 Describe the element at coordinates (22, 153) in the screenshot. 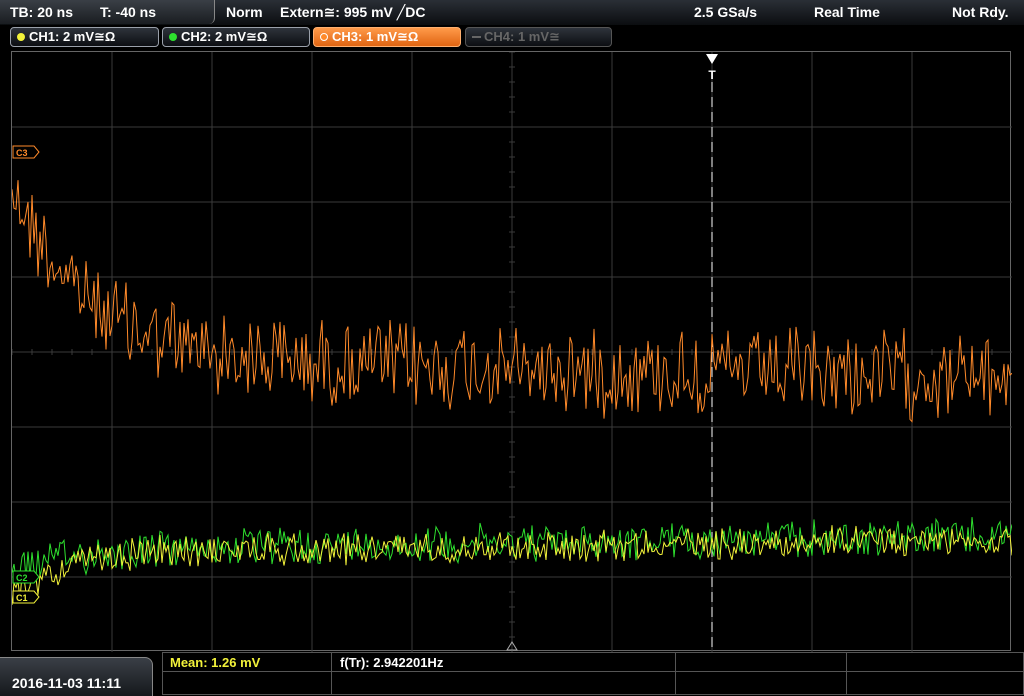

I see `ch3-marker-label: C3` at that location.